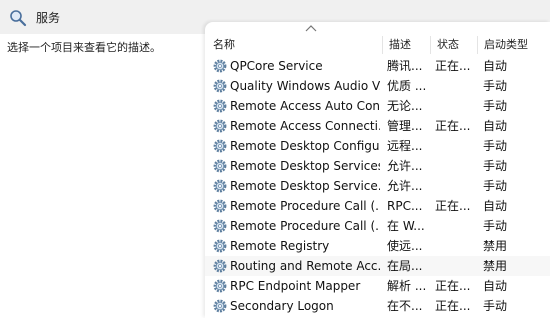 The height and width of the screenshot is (318, 550). Describe the element at coordinates (18, 18) in the screenshot. I see `magnifier-icon` at that location.